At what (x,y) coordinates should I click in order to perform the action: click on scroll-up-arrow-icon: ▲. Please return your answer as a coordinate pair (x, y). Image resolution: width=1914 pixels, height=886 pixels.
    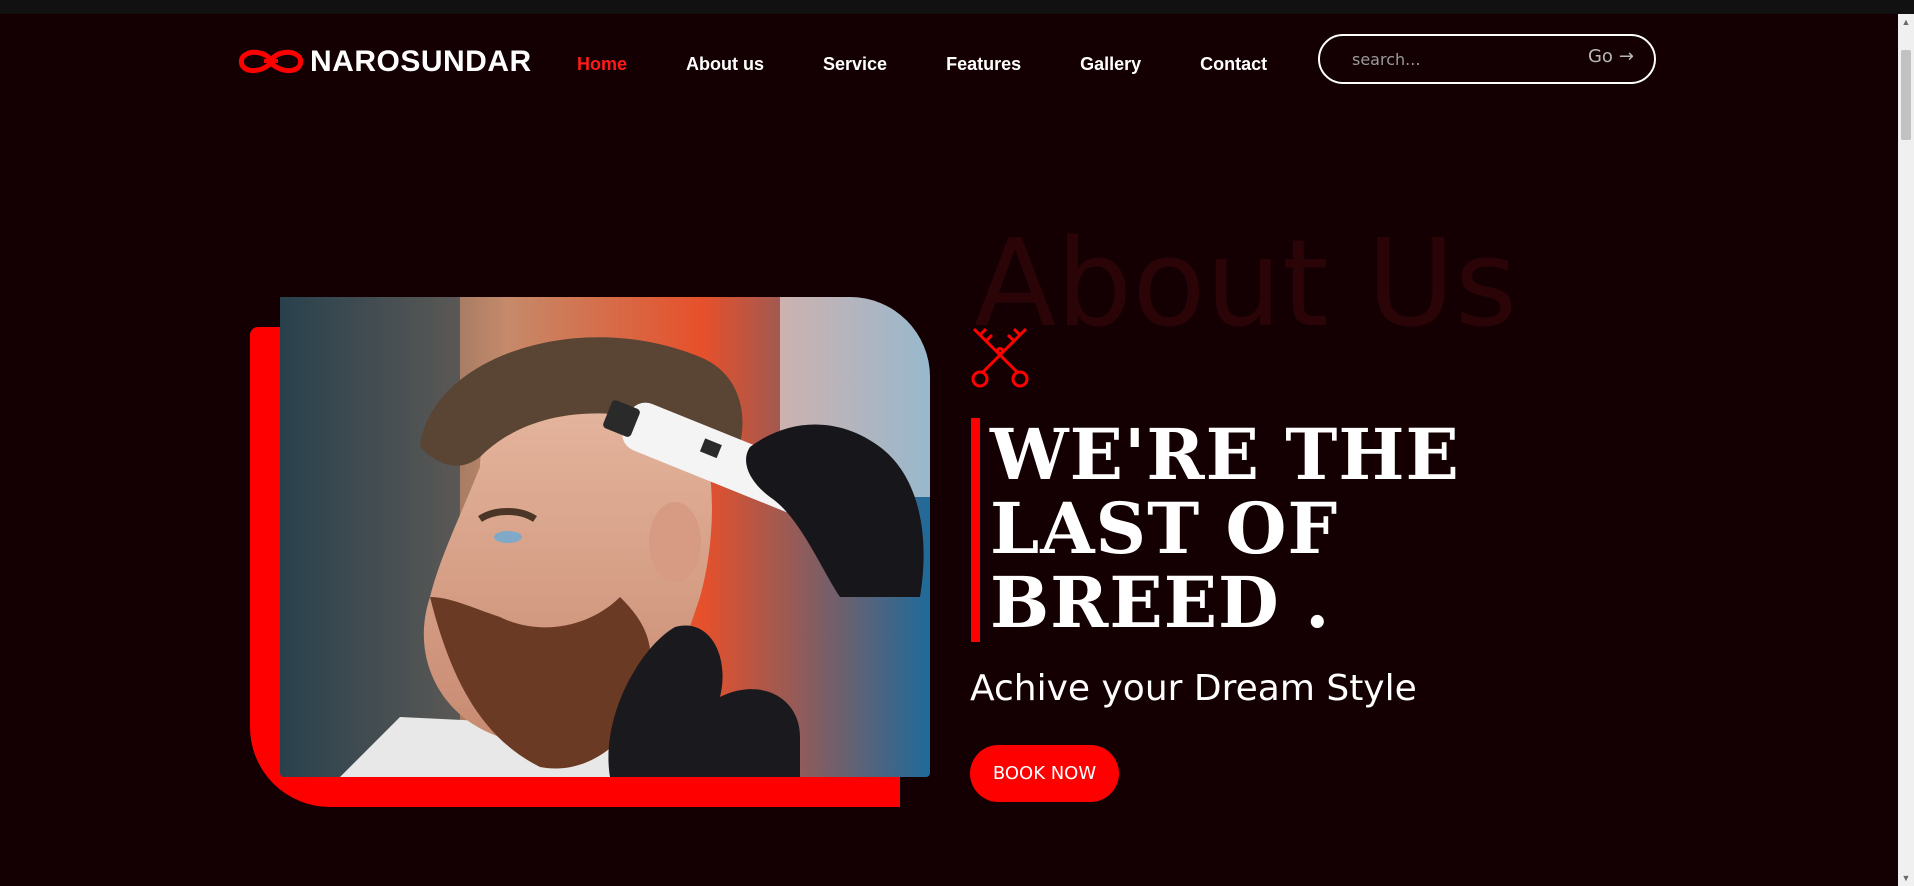
    Looking at the image, I should click on (1906, 22).